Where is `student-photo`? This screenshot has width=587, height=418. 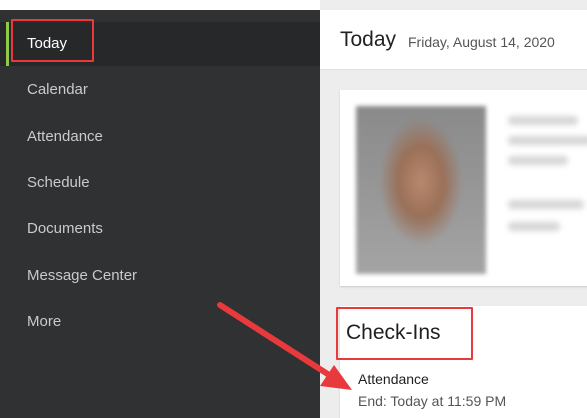
student-photo is located at coordinates (421, 190).